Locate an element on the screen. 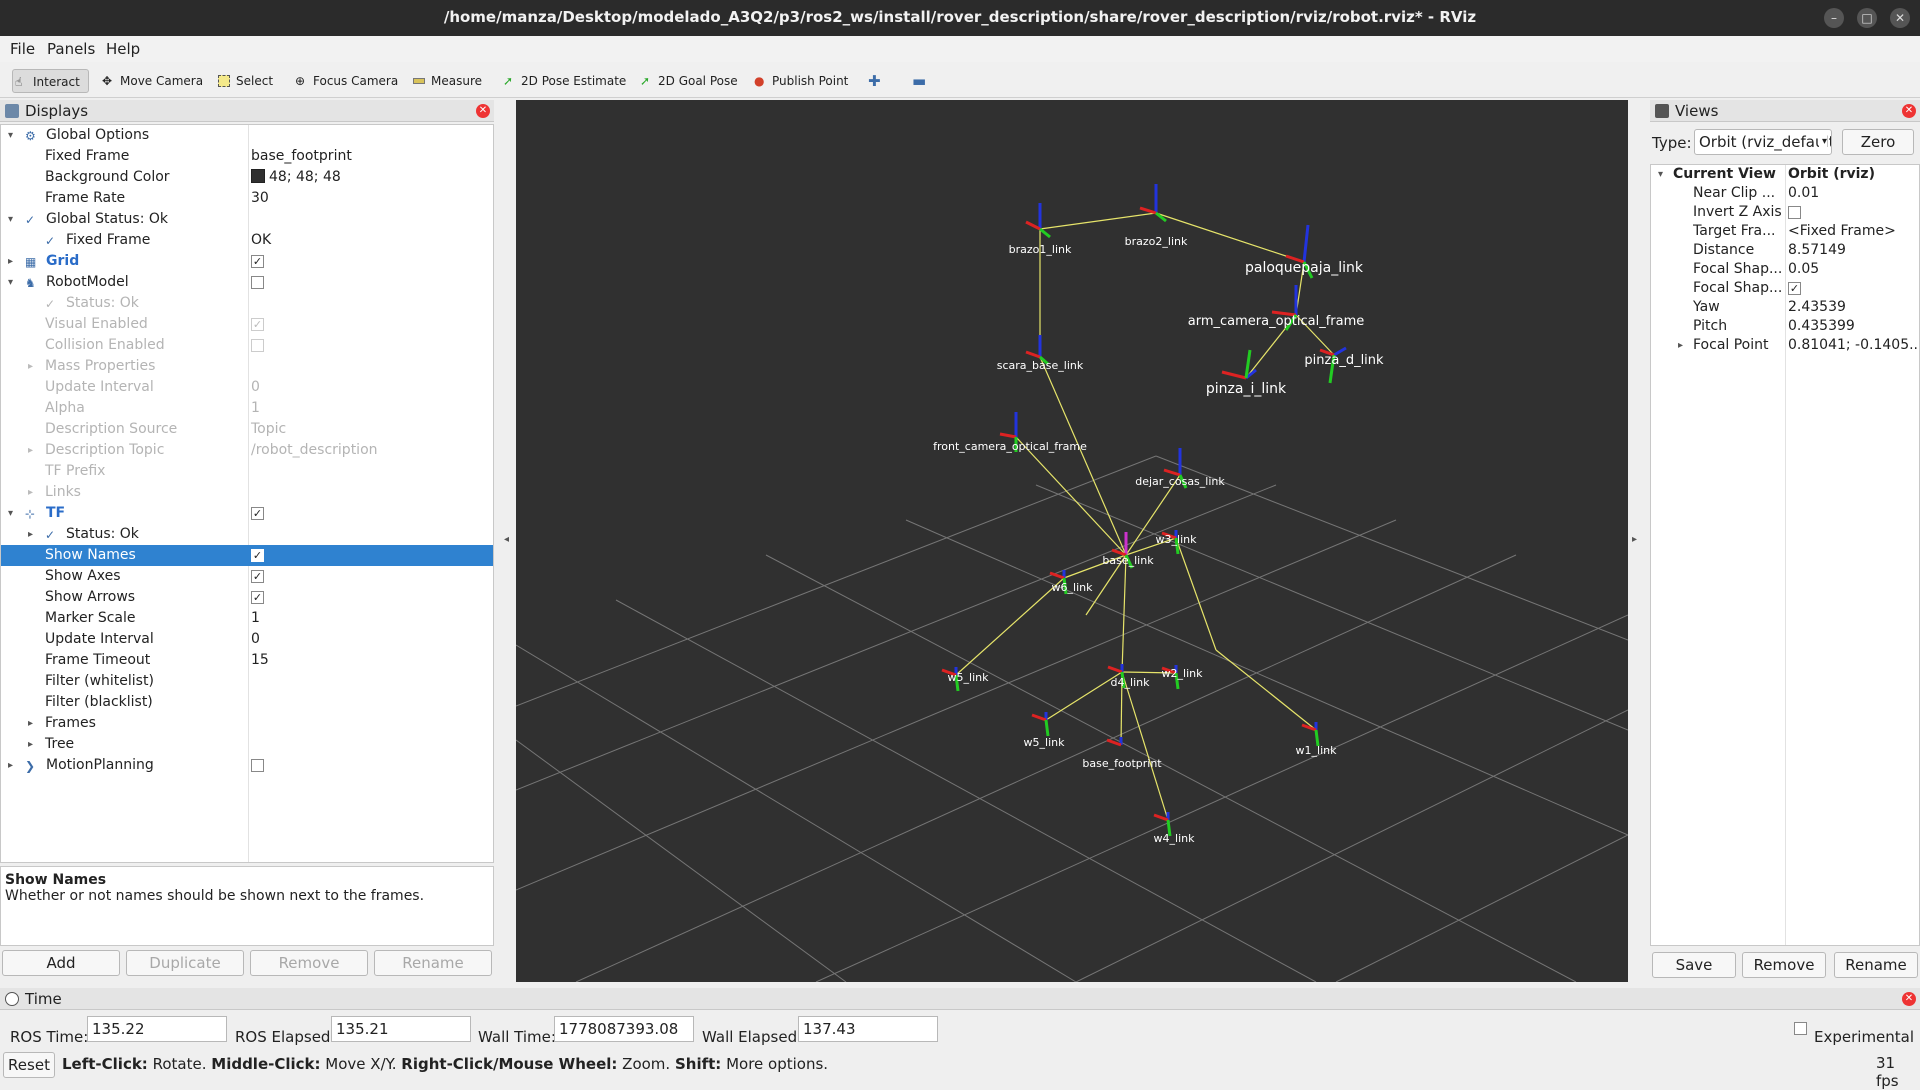 The image size is (1920, 1090). ros-elapsed-field: 135.21 is located at coordinates (401, 1029).